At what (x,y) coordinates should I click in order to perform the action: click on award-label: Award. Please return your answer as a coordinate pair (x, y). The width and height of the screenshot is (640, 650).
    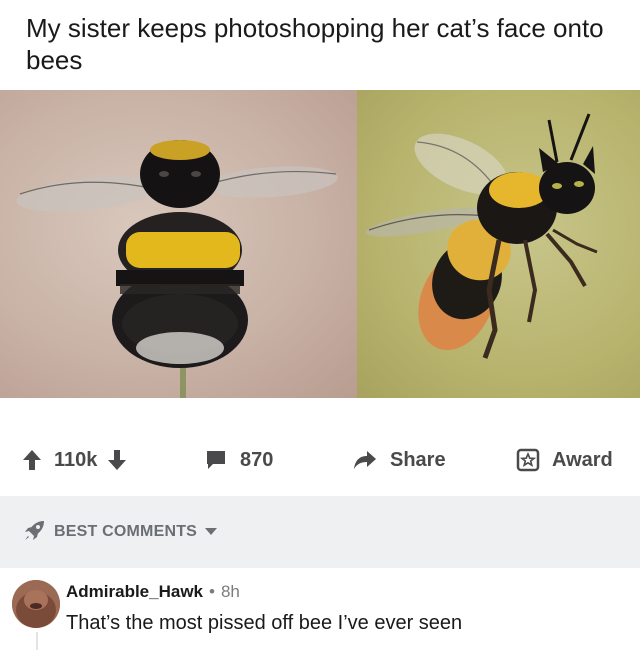
    Looking at the image, I should click on (582, 459).